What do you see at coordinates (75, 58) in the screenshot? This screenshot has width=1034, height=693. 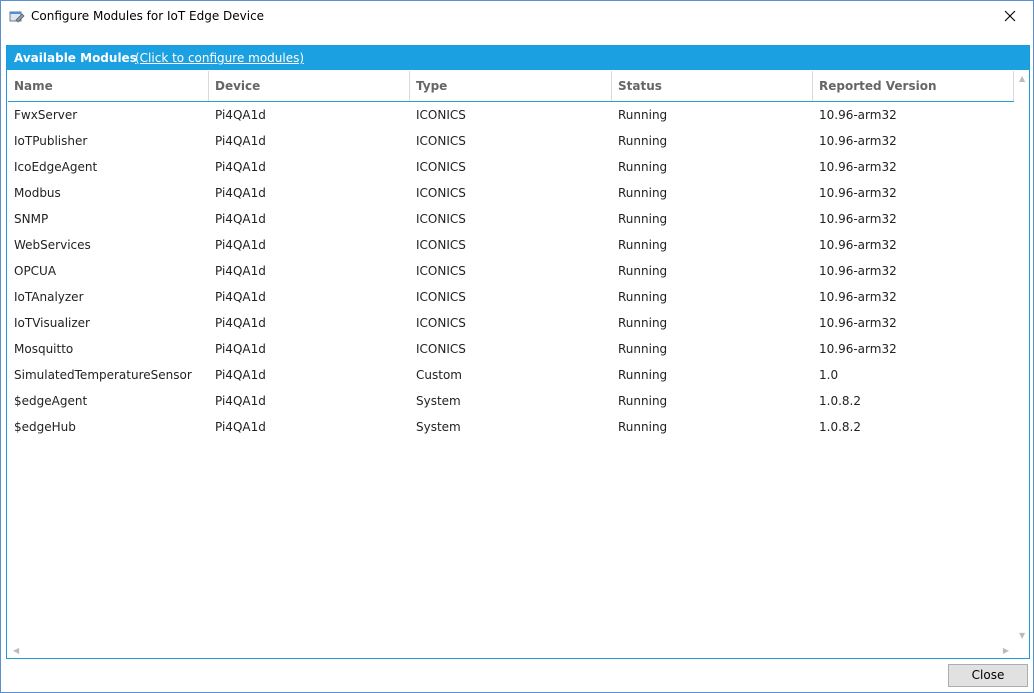 I see `panel-title: Available Modules` at bounding box center [75, 58].